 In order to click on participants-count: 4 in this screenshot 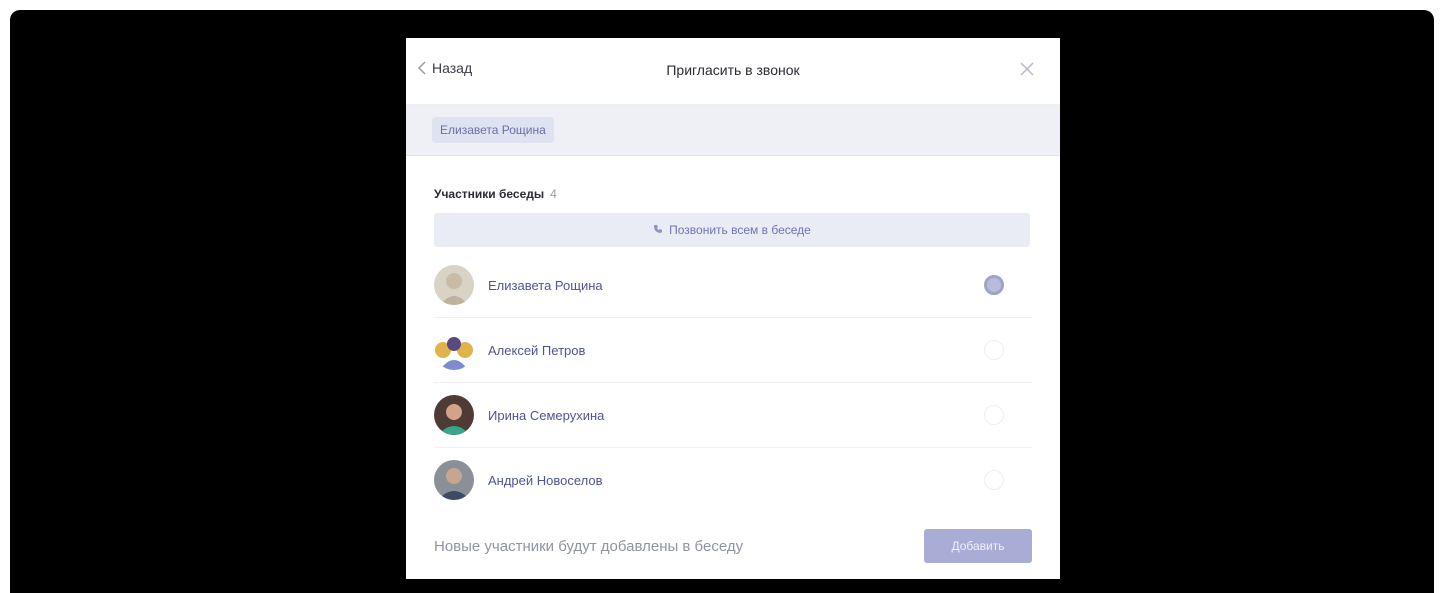, I will do `click(553, 194)`.